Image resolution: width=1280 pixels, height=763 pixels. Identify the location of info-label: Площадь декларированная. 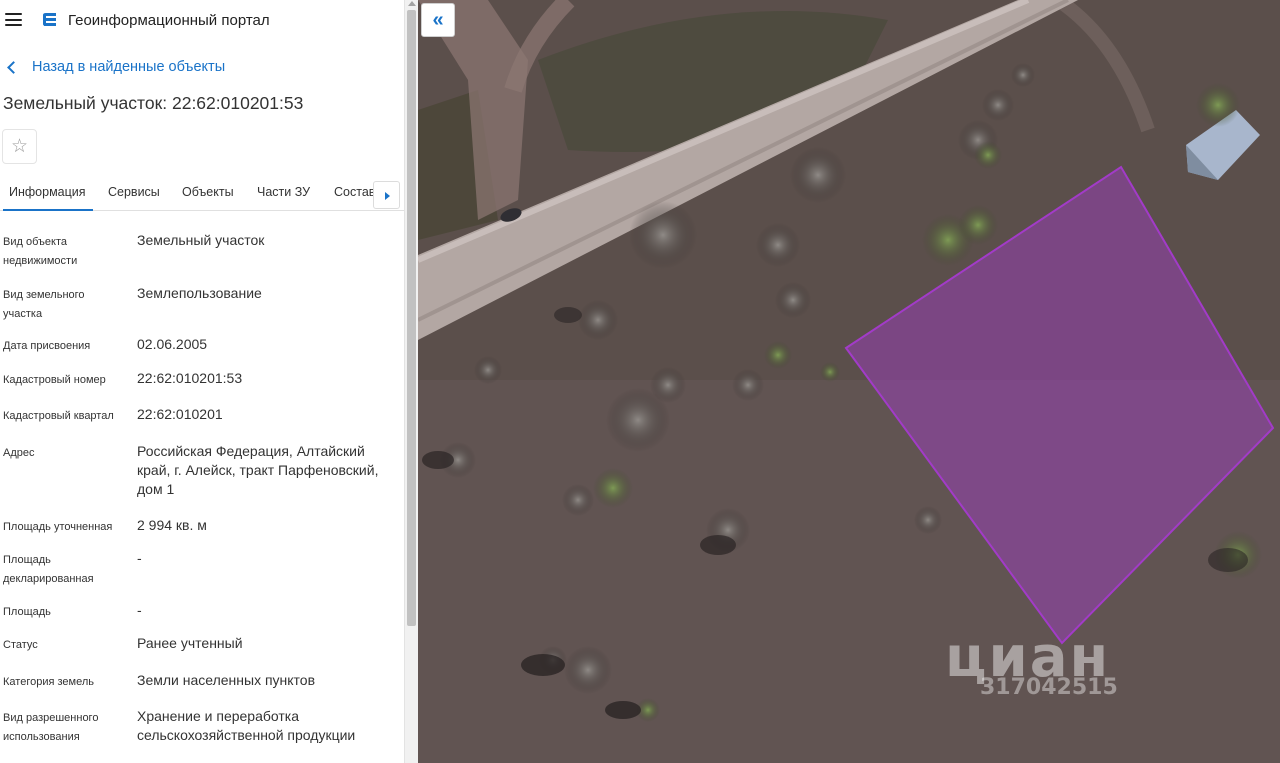
(48, 569).